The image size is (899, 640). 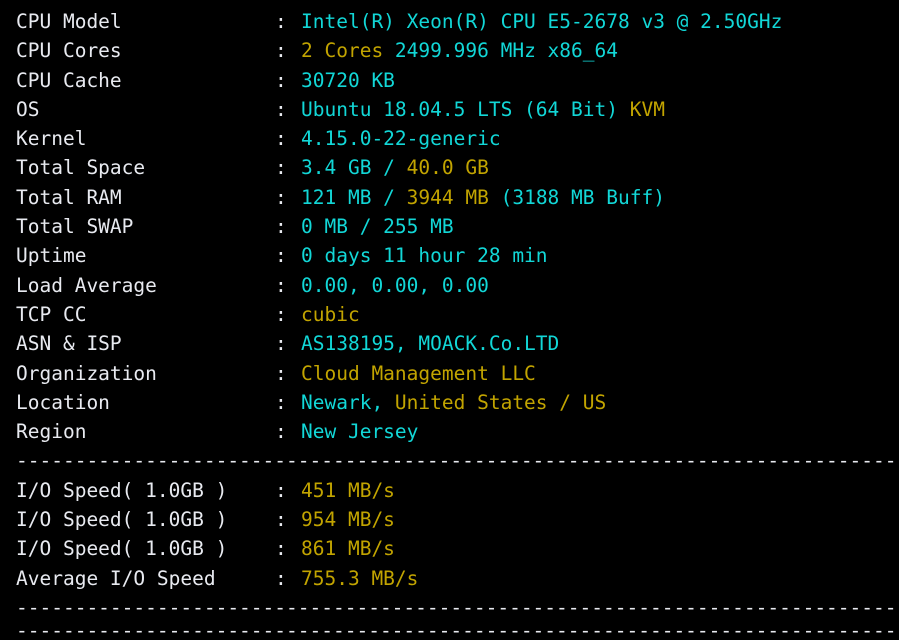 I want to click on system-info-value: 30720 KB, so click(x=600, y=80).